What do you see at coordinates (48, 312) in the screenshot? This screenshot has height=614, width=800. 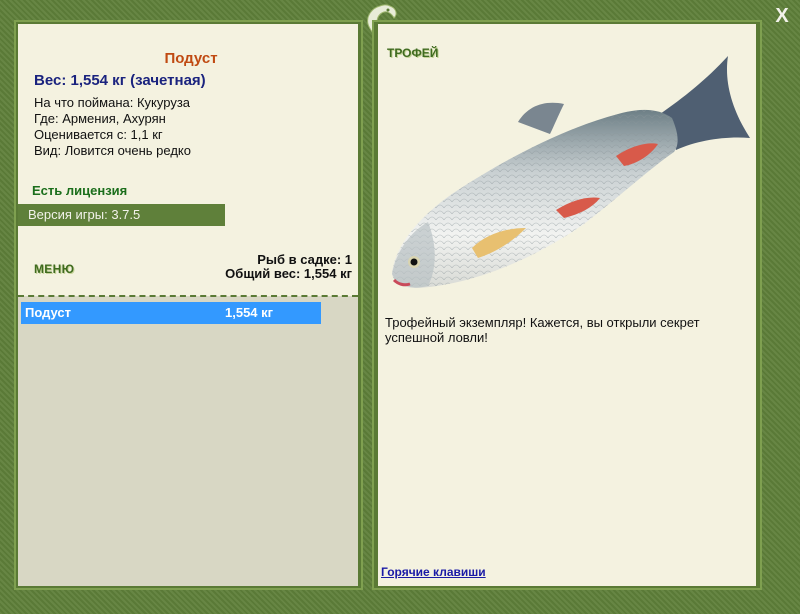 I see `catch-item-name: Подуст` at bounding box center [48, 312].